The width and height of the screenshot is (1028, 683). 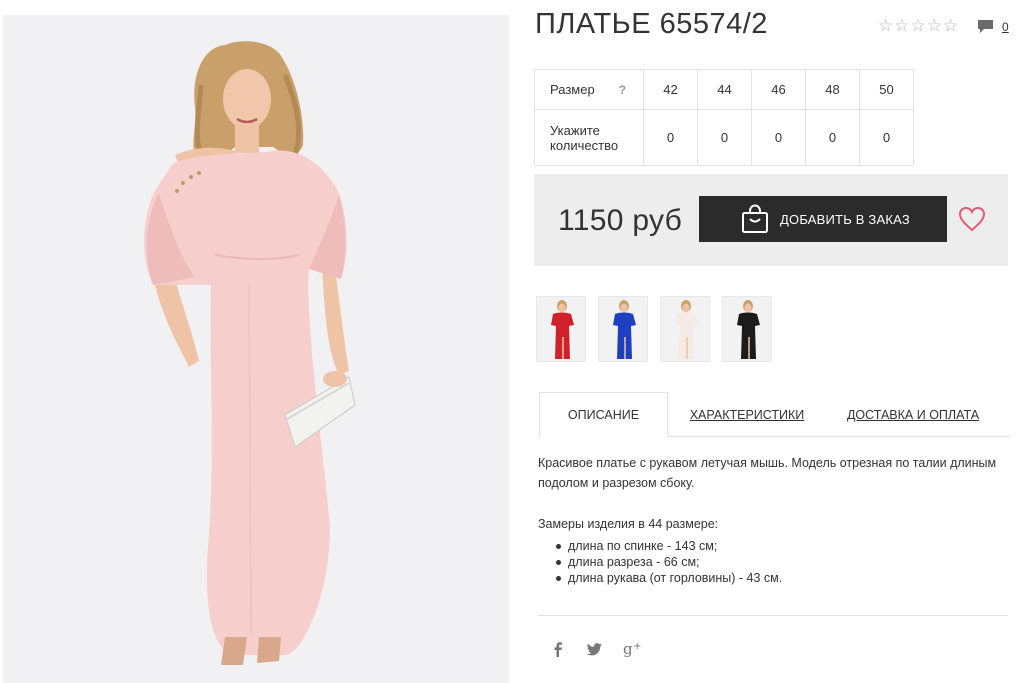 I want to click on shopping-bag-icon, so click(x=755, y=218).